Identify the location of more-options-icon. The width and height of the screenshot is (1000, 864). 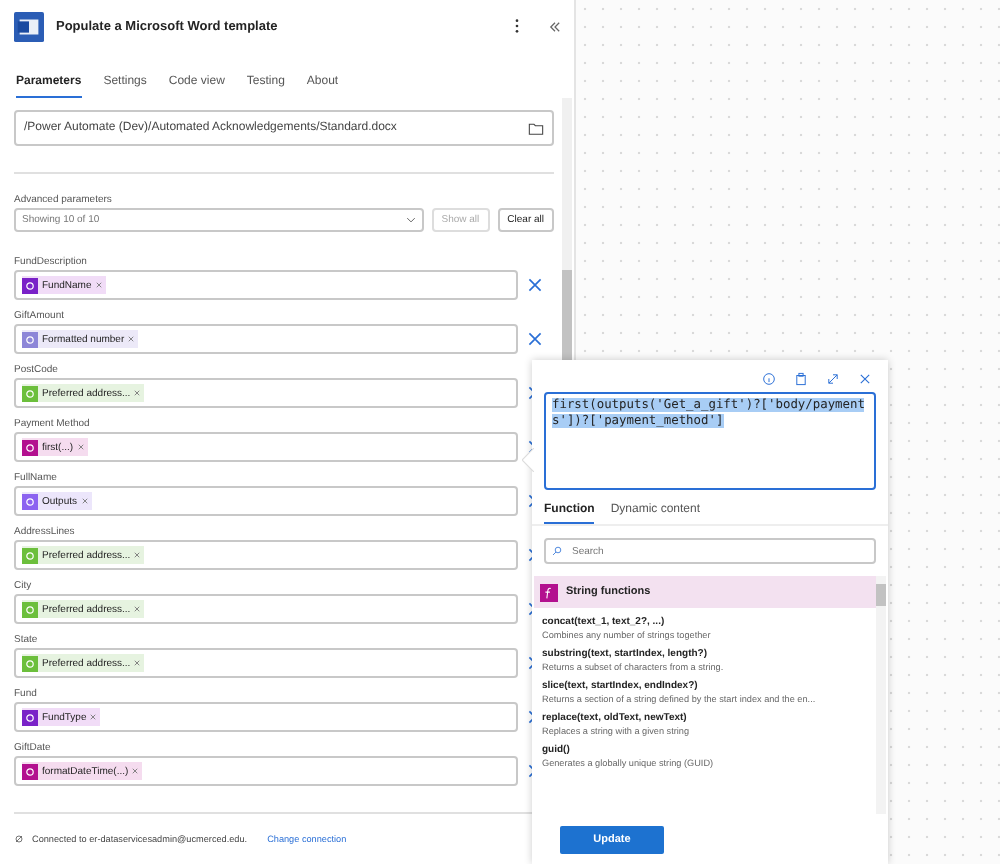
(517, 26).